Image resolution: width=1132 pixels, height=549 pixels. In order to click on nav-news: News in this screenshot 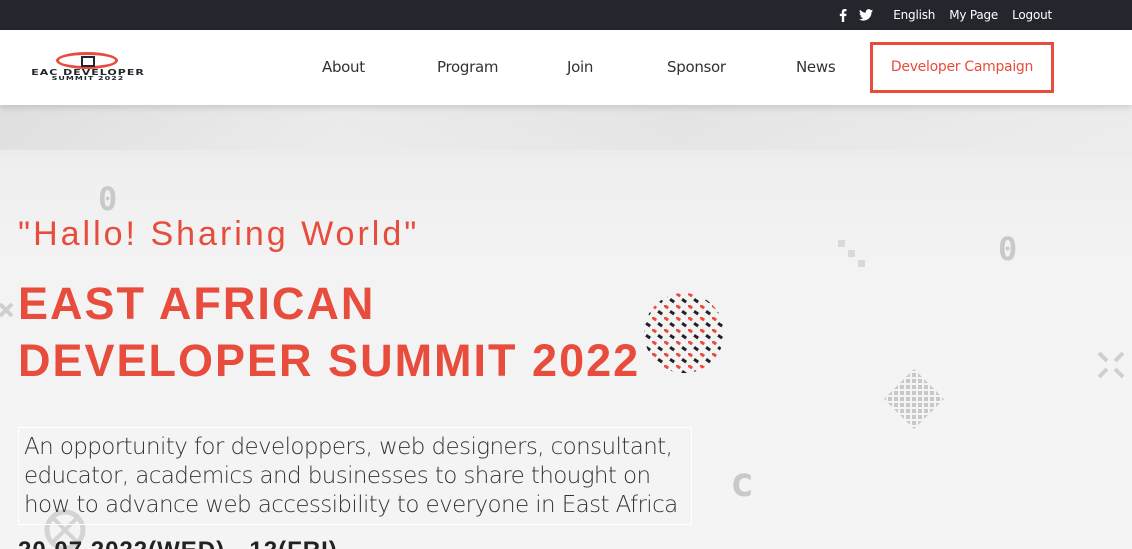, I will do `click(816, 67)`.